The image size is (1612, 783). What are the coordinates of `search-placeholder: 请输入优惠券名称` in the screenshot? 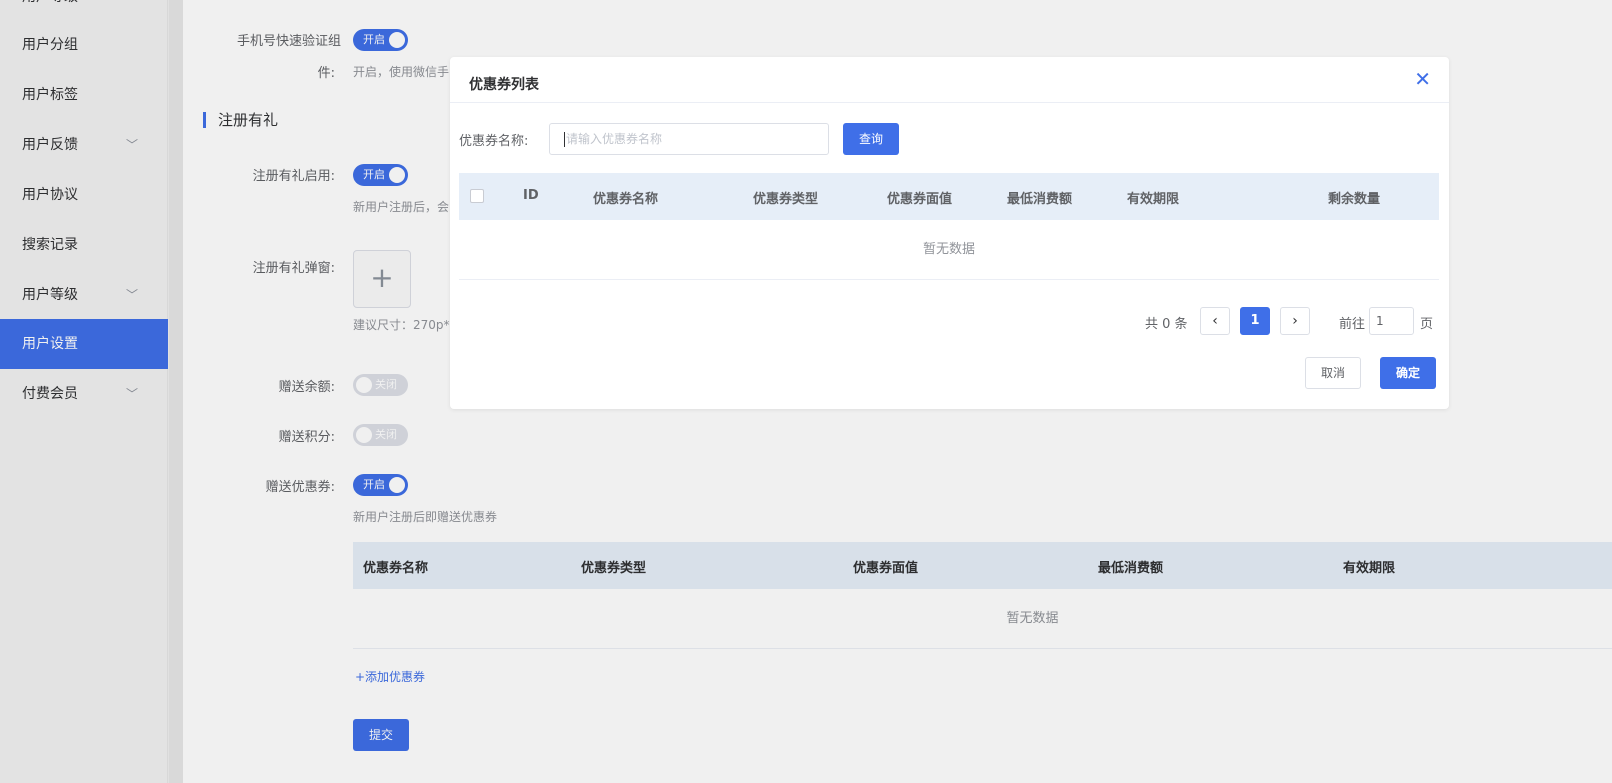 It's located at (614, 139).